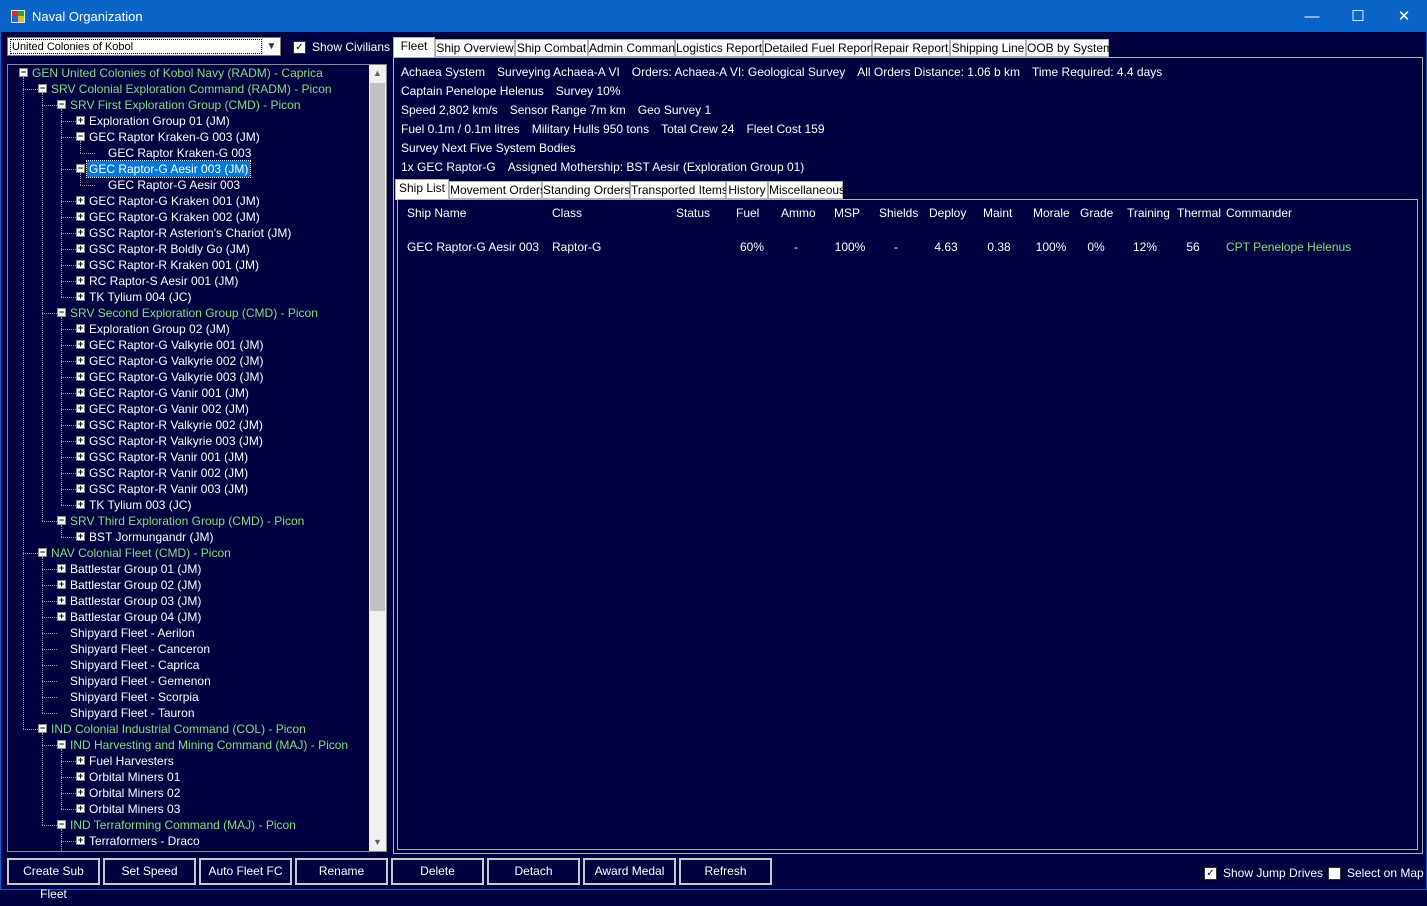 Image resolution: width=1427 pixels, height=906 pixels. I want to click on tab-admin-command: Admin Command, so click(635, 48).